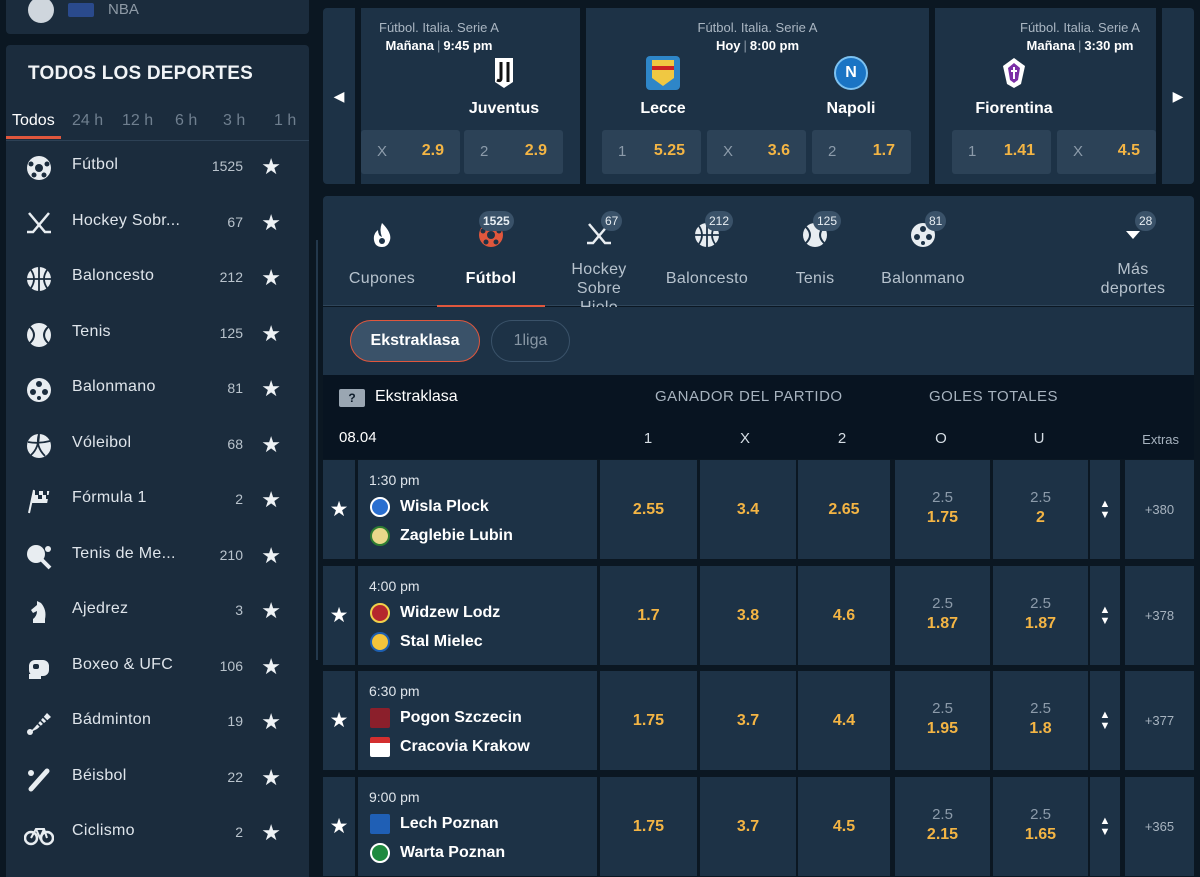 This screenshot has height=877, width=1200. What do you see at coordinates (157, 445) in the screenshot?
I see `sidebar-item-voleibol: Vóleibol 68 ★` at bounding box center [157, 445].